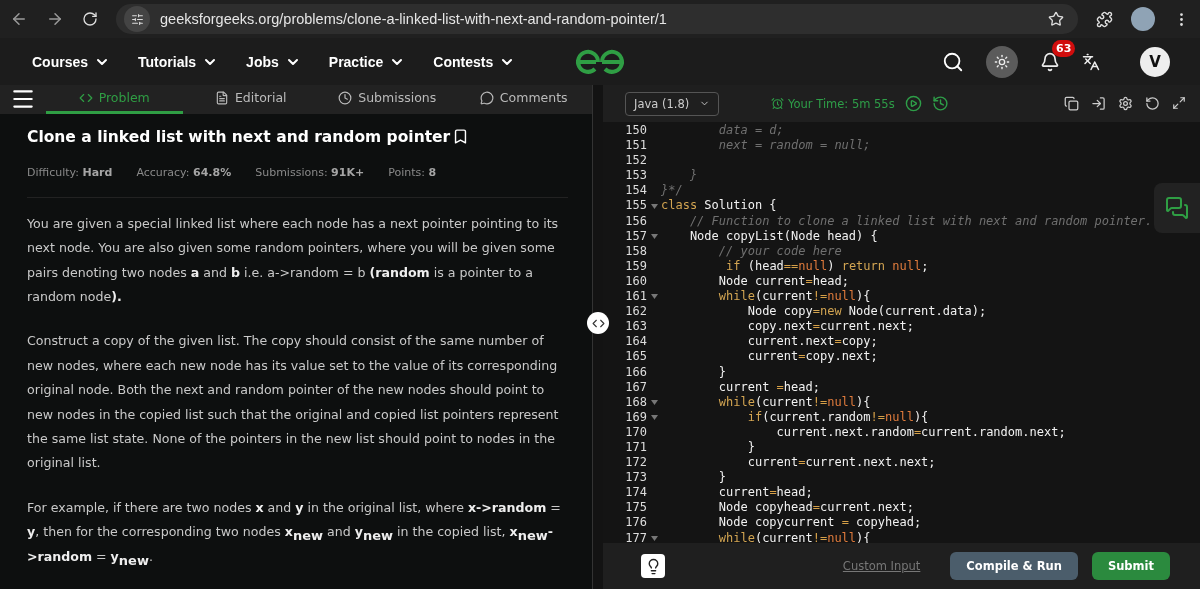  What do you see at coordinates (636, 221) in the screenshot?
I see `line-number: 156` at bounding box center [636, 221].